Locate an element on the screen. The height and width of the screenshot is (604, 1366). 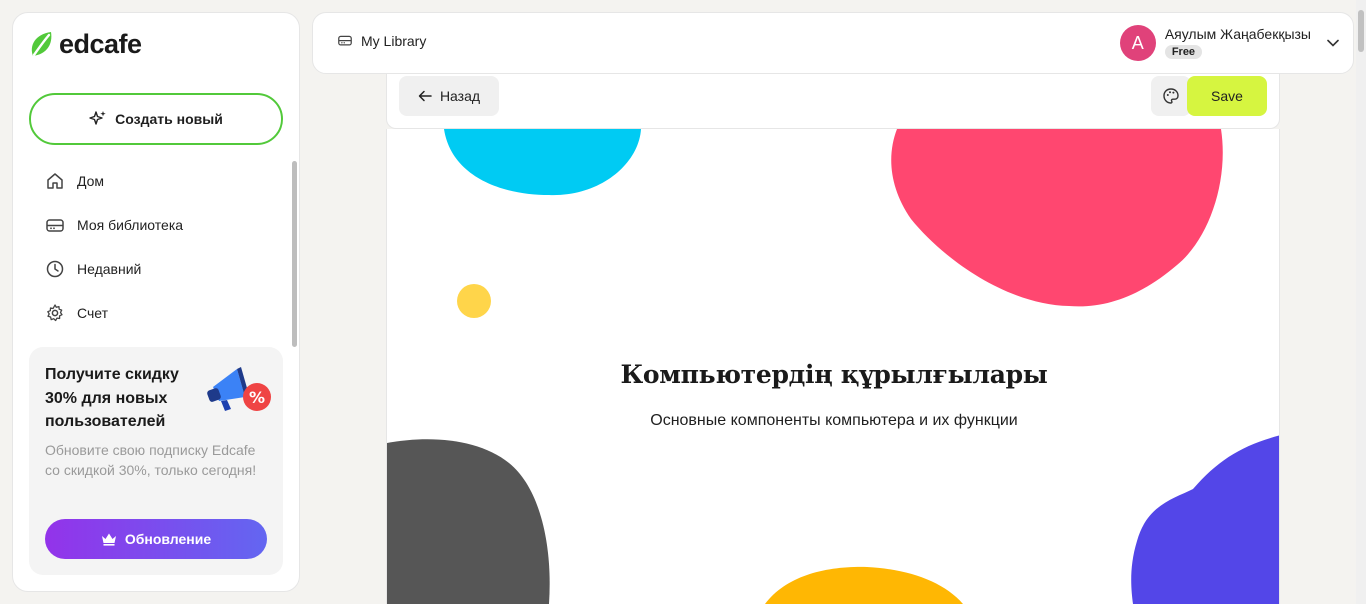
sidebar-item-library: Моя библиотека is located at coordinates (158, 225).